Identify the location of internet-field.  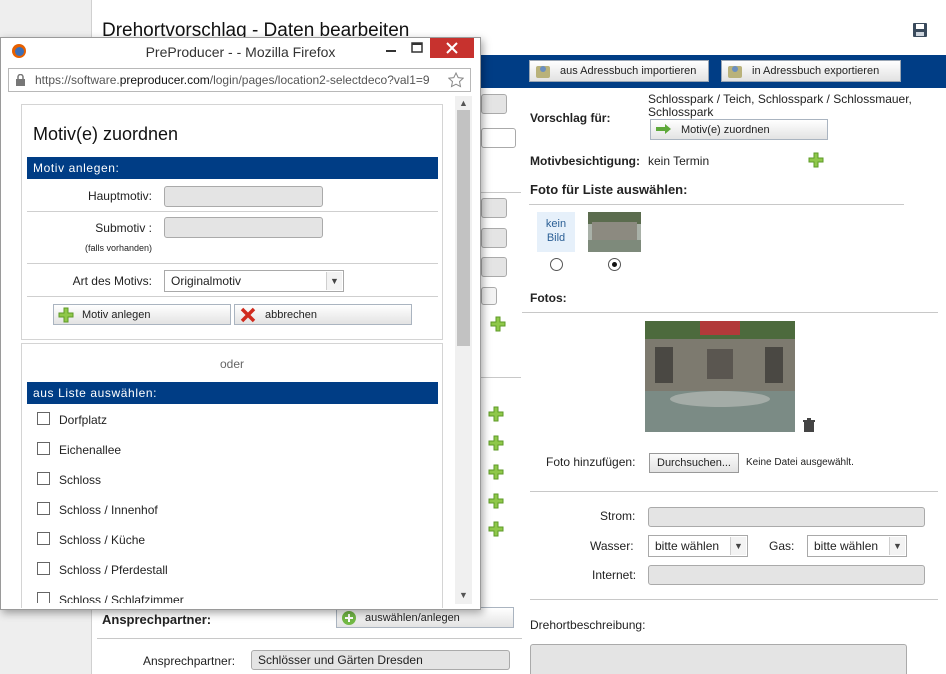
(786, 575).